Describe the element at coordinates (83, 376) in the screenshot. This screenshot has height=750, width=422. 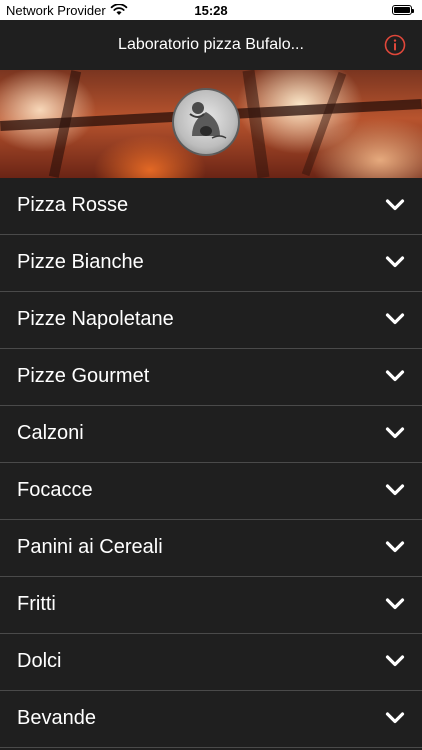
I see `category-label: Pizze Gourmet` at that location.